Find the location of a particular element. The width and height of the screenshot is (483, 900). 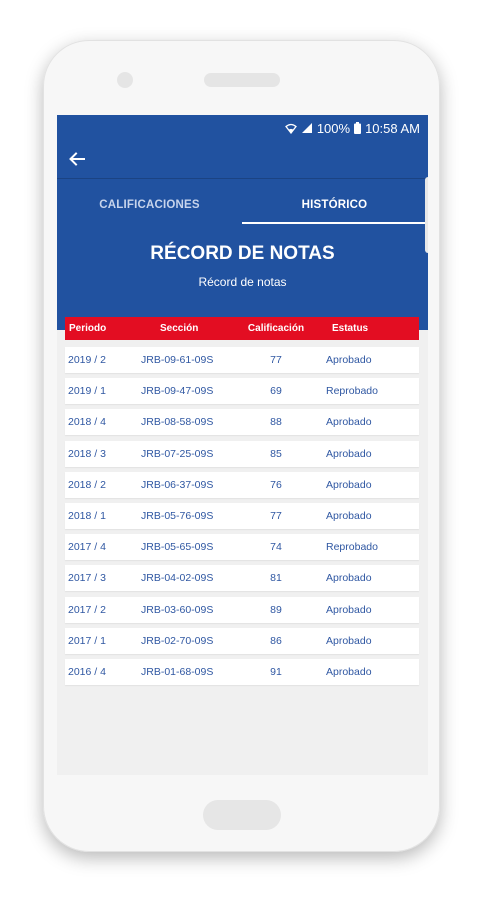

table-header: Periodo Sección Calificación Estatus is located at coordinates (242, 328).